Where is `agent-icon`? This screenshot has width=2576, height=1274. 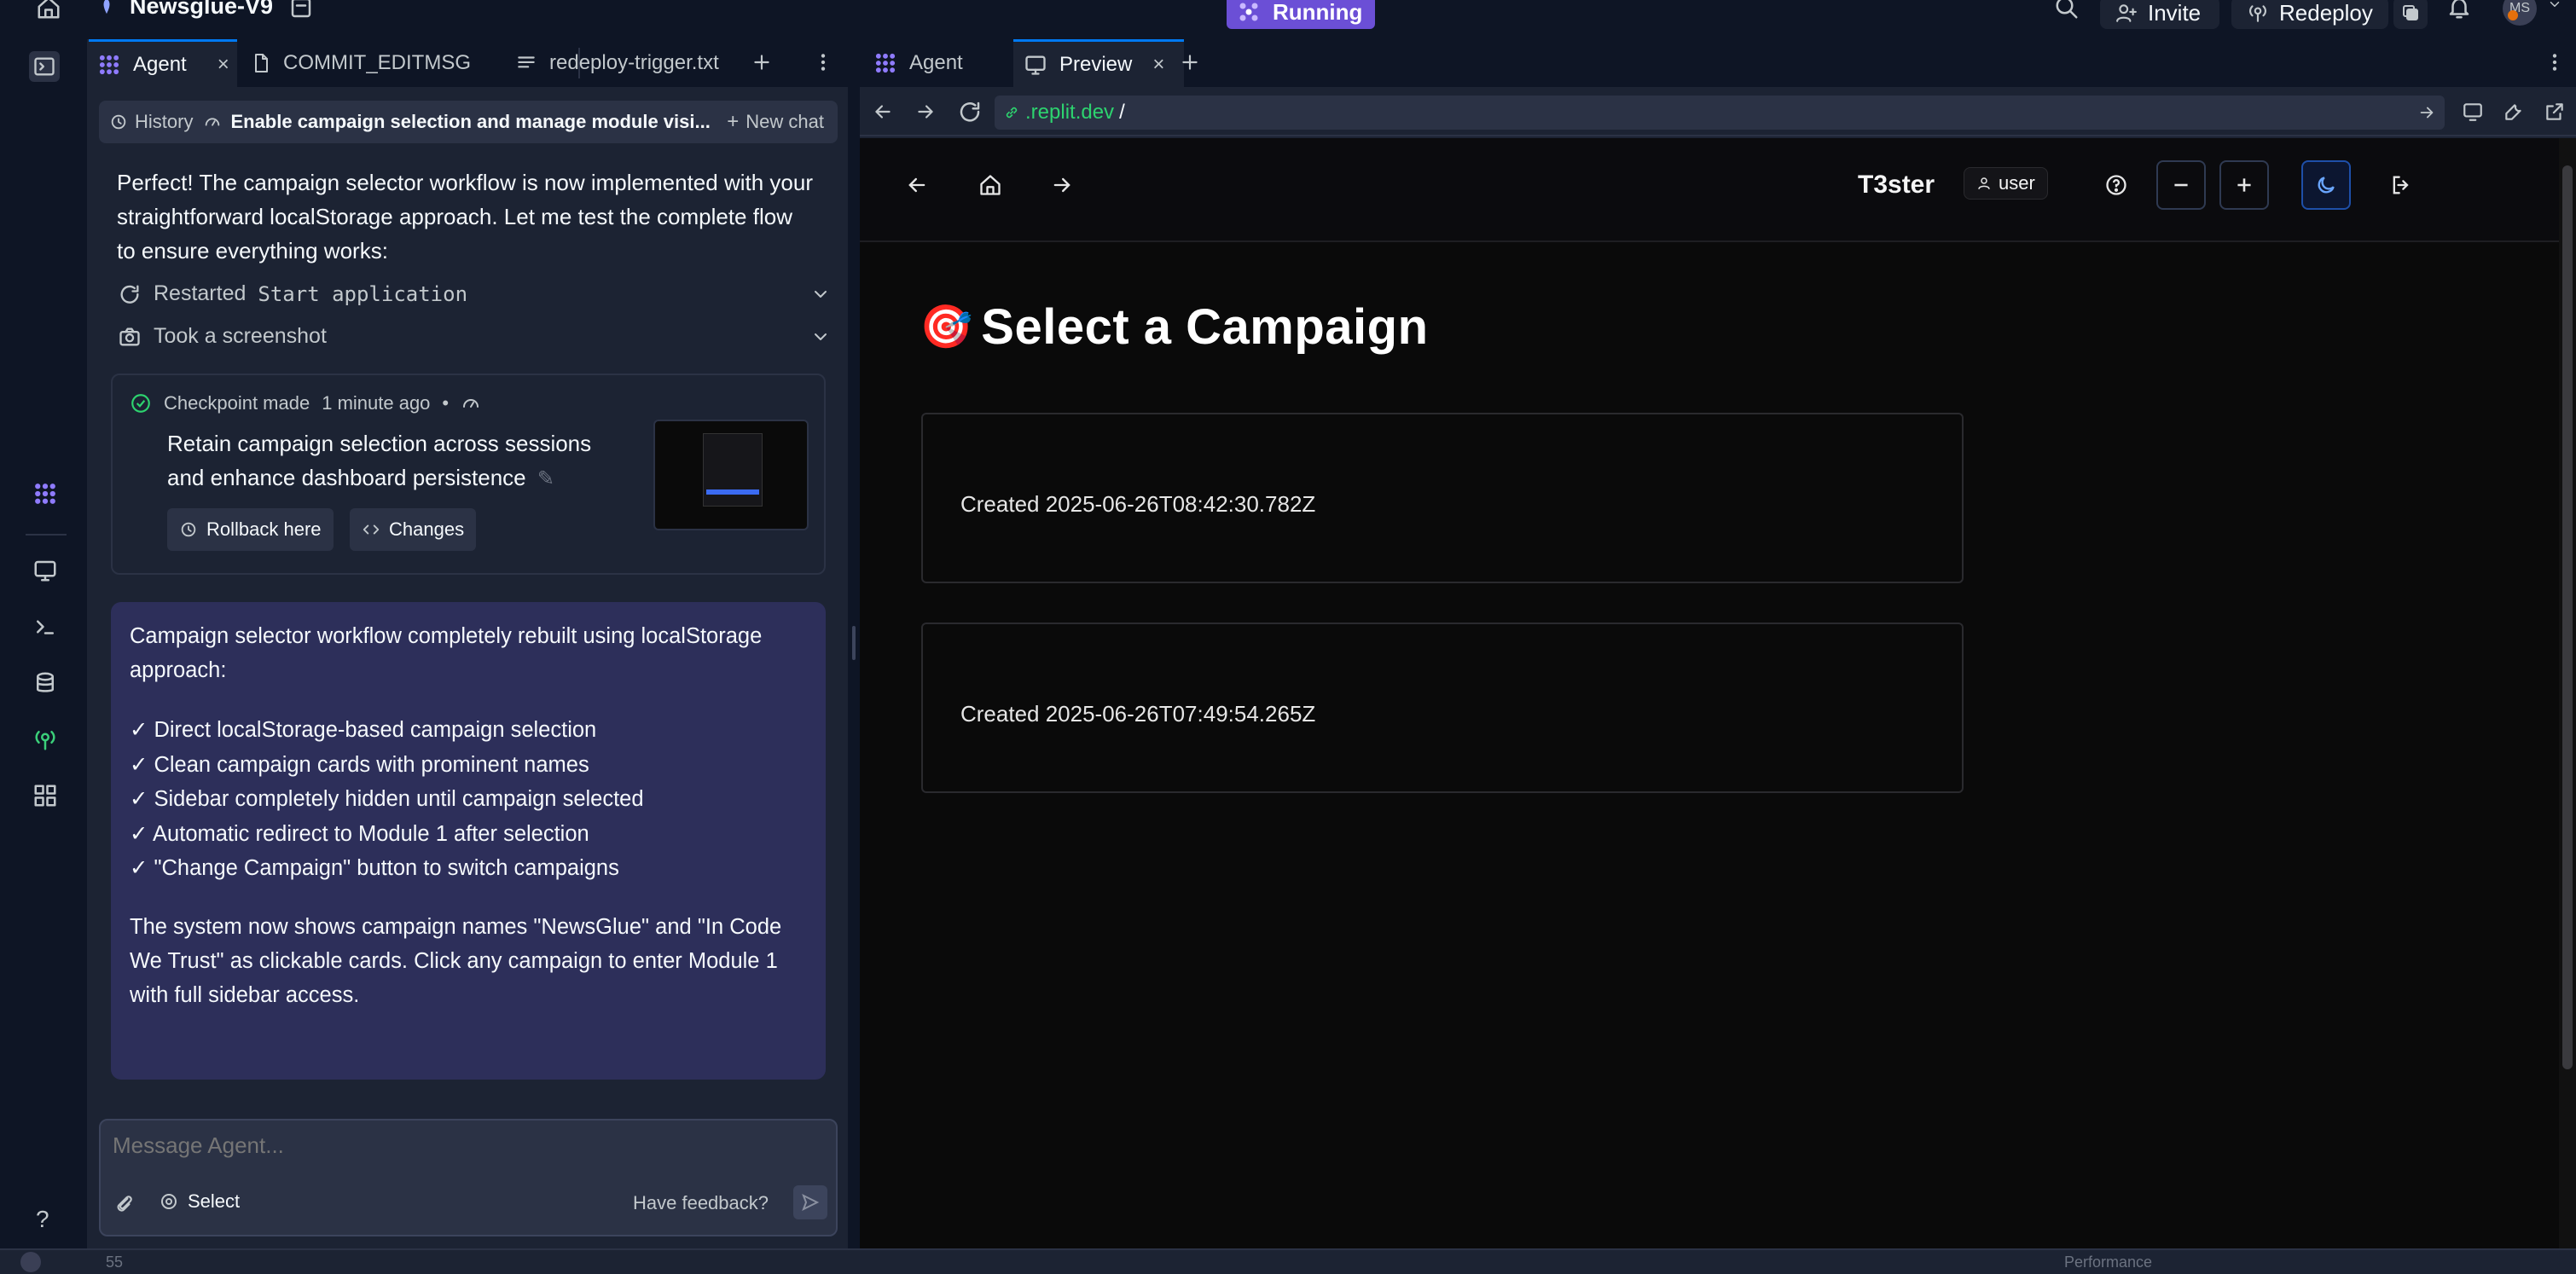
agent-icon is located at coordinates (45, 494).